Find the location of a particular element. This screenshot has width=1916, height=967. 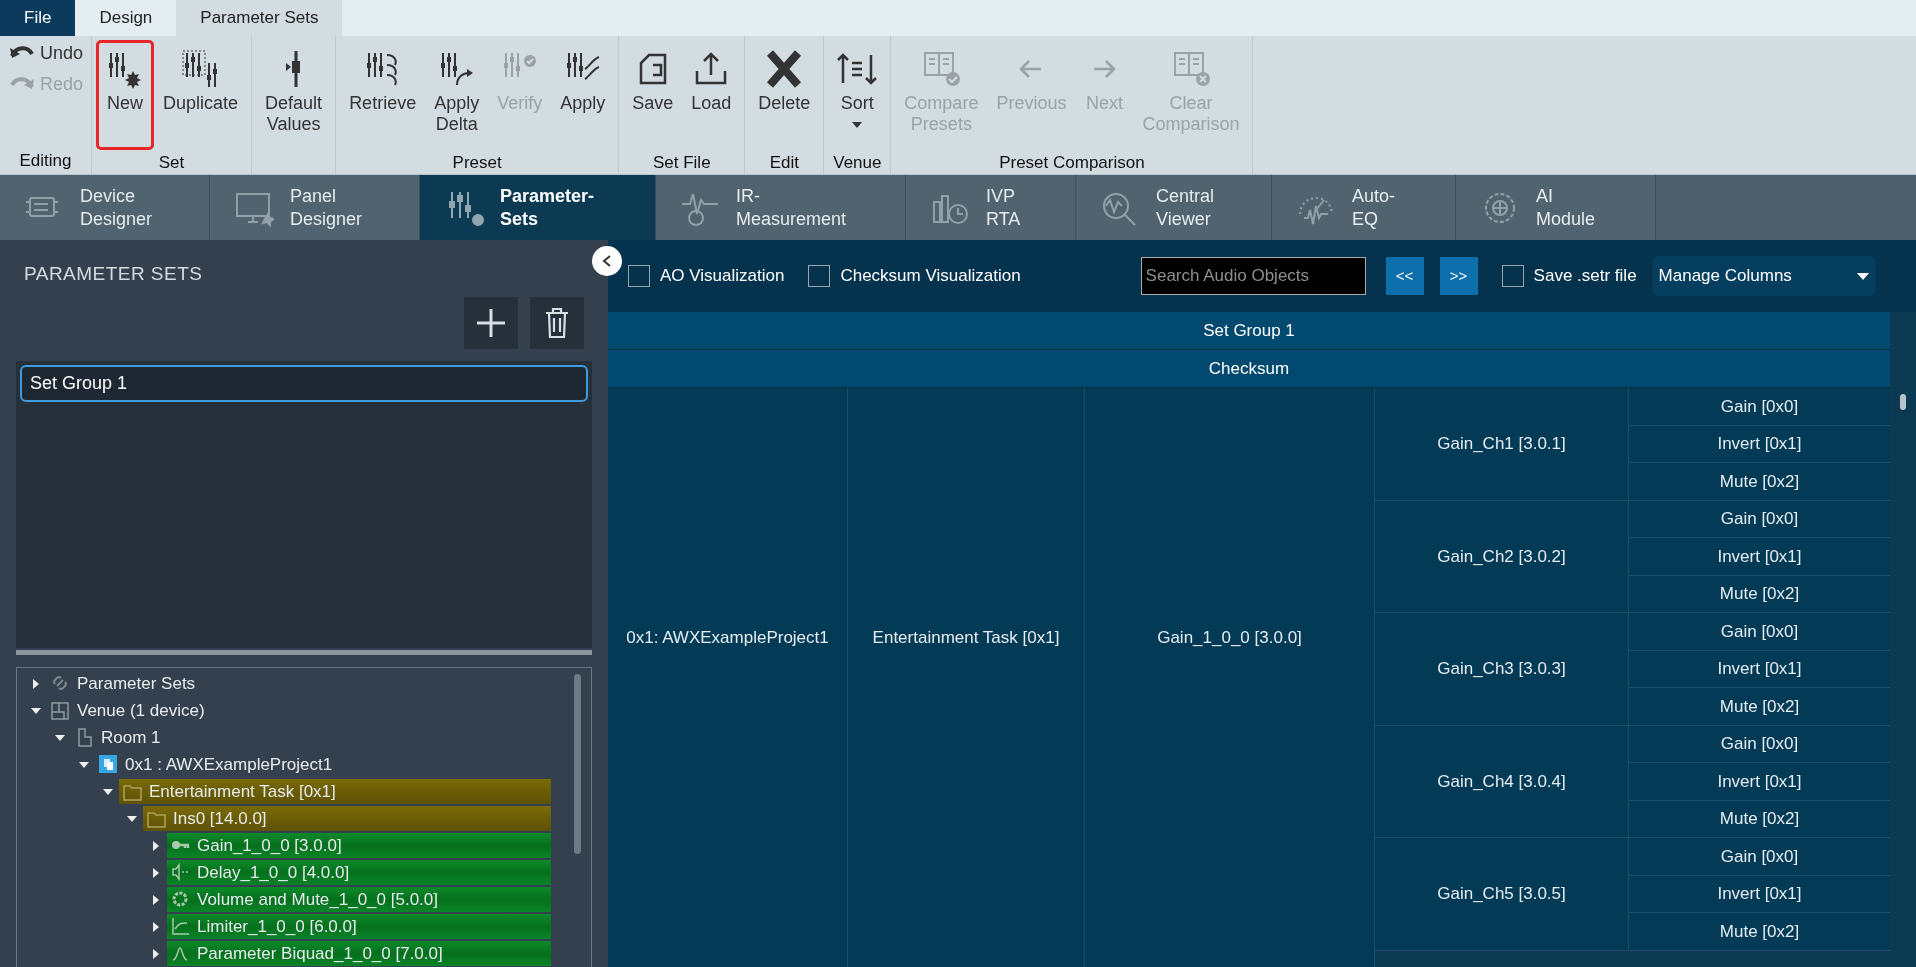

ribbon-group-label: Edit is located at coordinates (784, 163).